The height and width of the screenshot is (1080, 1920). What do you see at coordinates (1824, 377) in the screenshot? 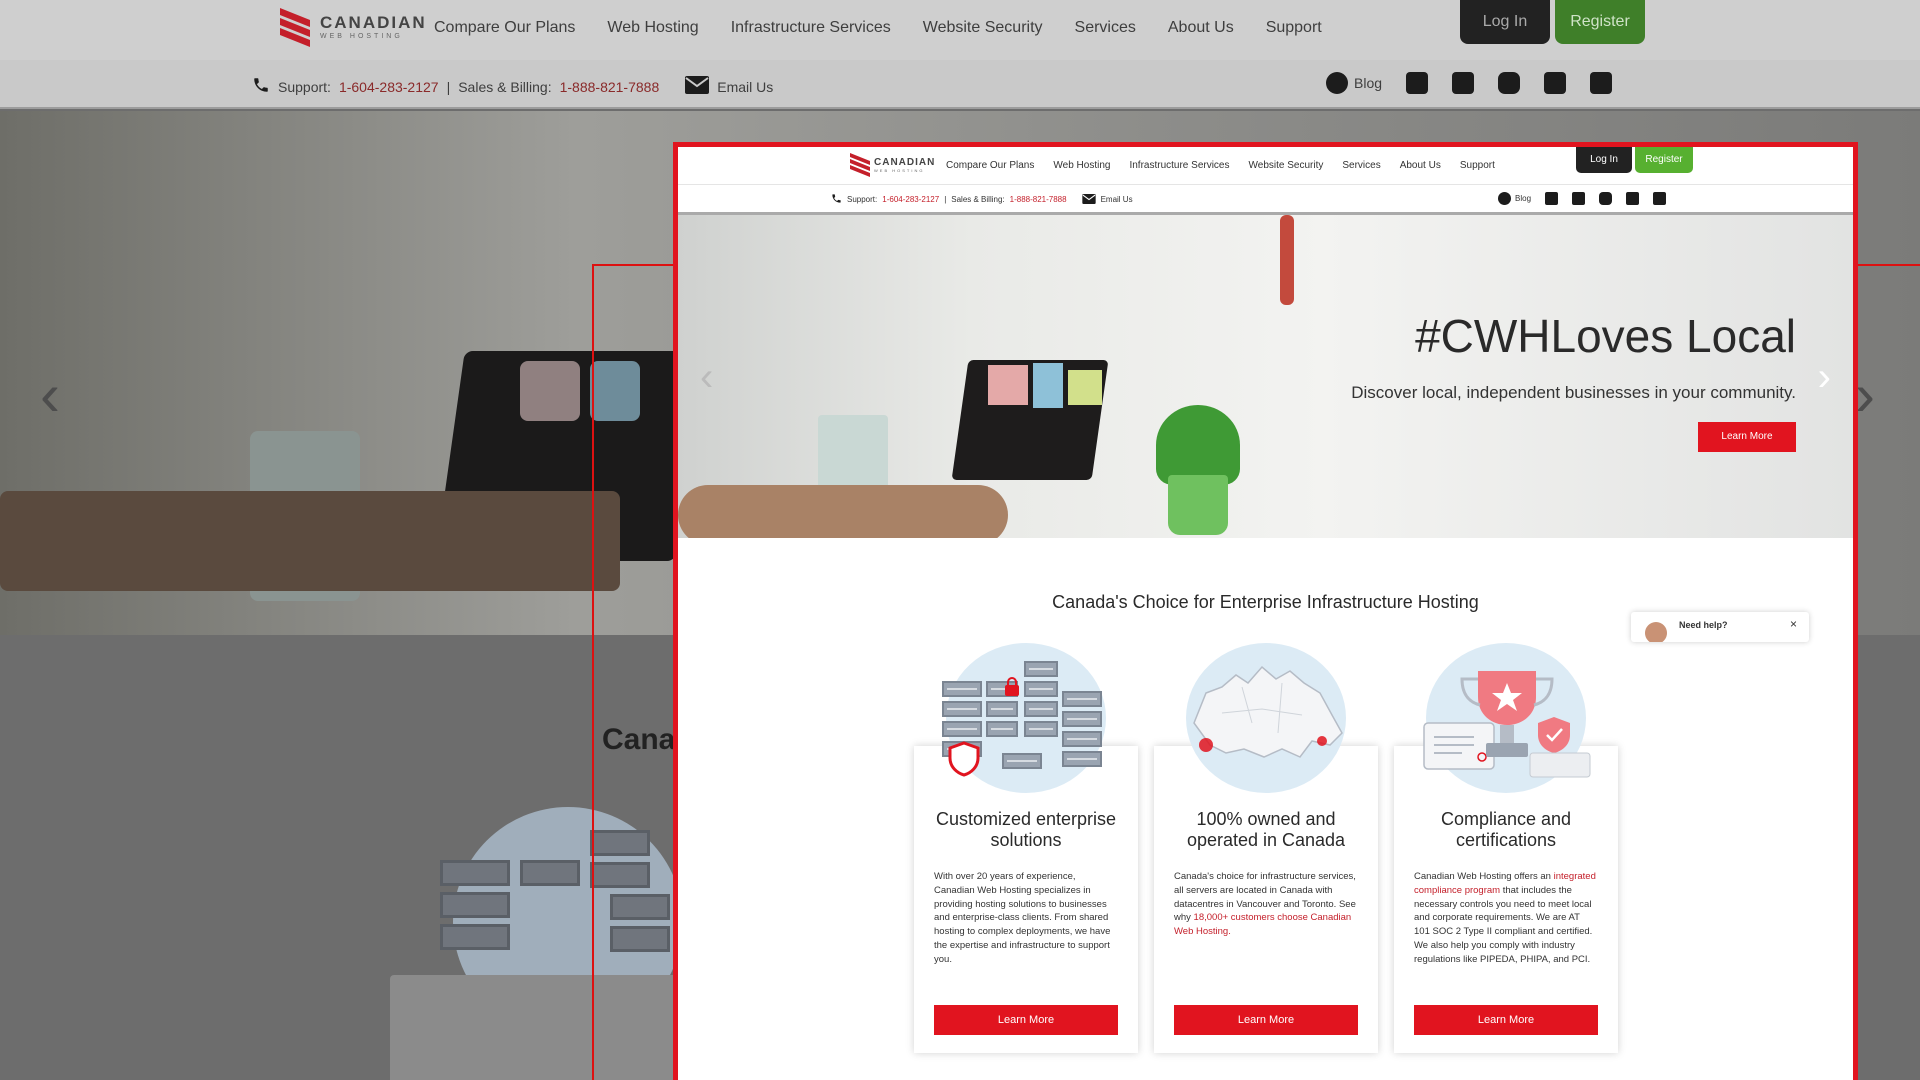
I see `slider-next-icon: ›` at bounding box center [1824, 377].